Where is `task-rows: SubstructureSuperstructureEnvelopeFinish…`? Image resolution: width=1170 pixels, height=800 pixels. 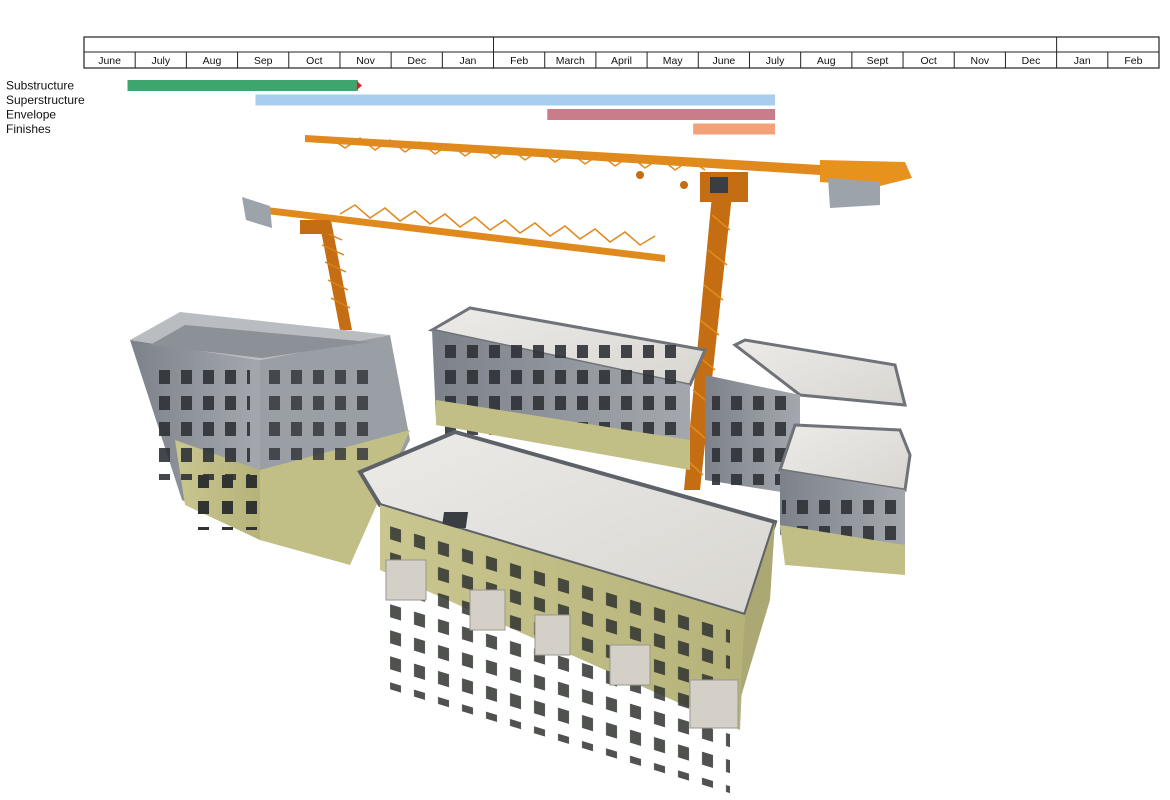 task-rows: SubstructureSuperstructureEnvelopeFinish… is located at coordinates (391, 107).